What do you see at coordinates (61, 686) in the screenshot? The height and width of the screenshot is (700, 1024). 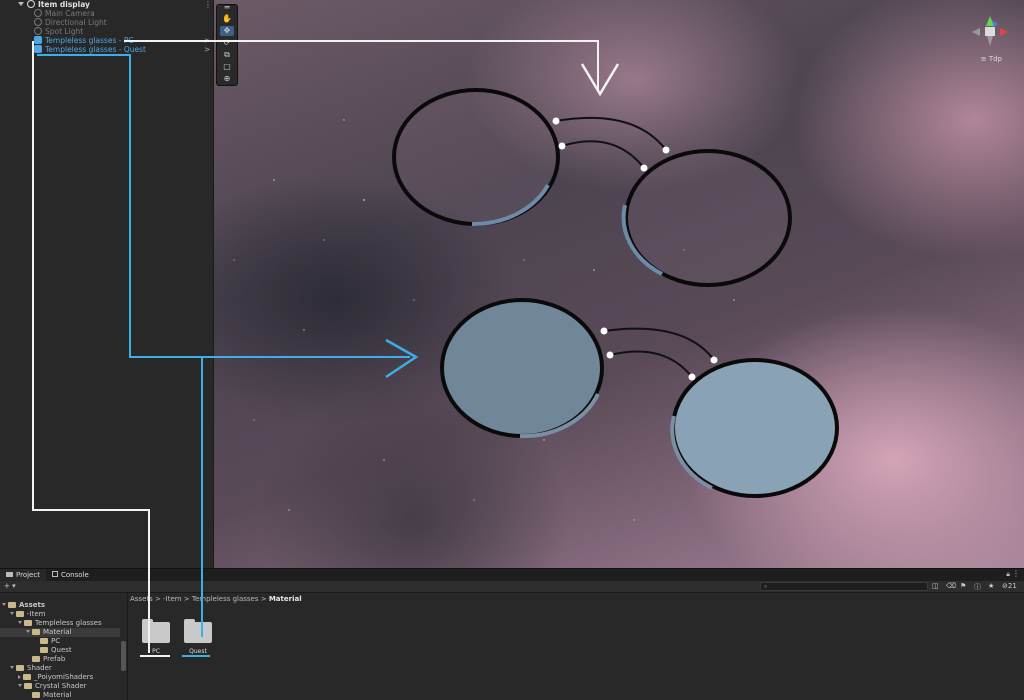 I see `tree-label: Crystal Shader` at bounding box center [61, 686].